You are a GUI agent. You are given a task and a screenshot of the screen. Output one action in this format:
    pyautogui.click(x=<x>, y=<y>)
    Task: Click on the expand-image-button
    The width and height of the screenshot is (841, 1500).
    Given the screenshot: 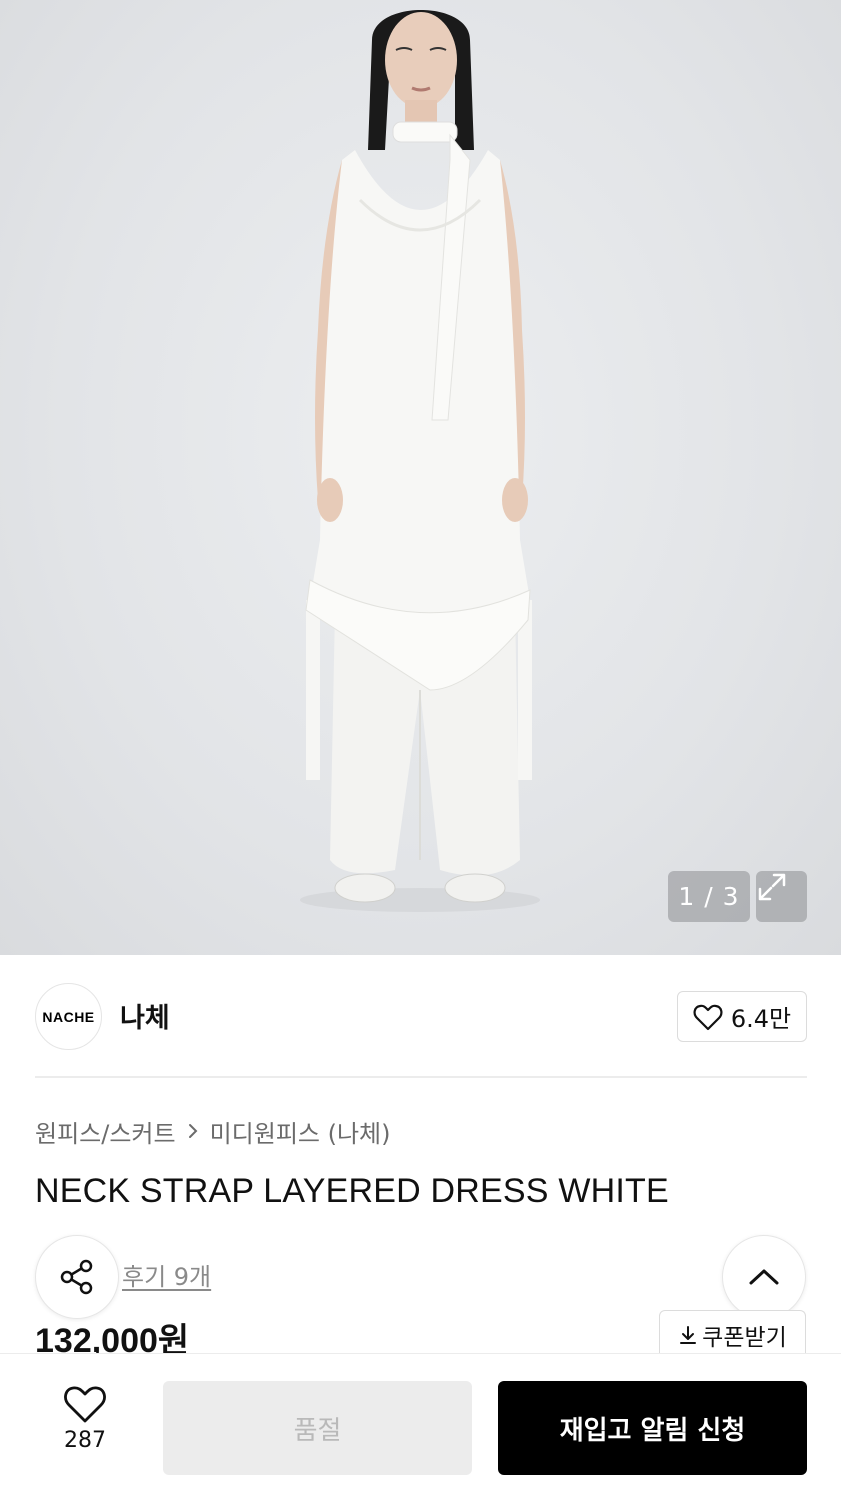 What is the action you would take?
    pyautogui.click(x=781, y=896)
    